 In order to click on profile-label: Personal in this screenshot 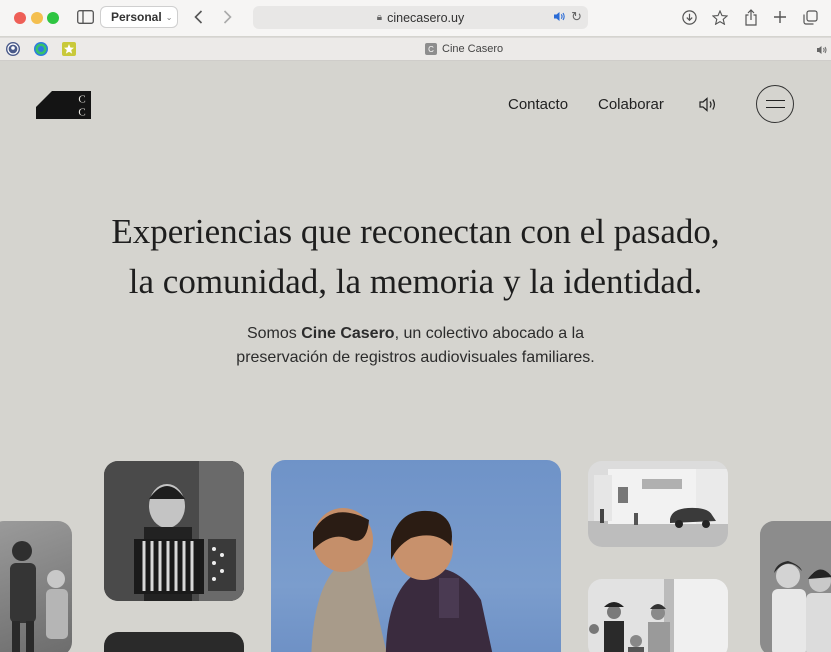, I will do `click(136, 17)`.